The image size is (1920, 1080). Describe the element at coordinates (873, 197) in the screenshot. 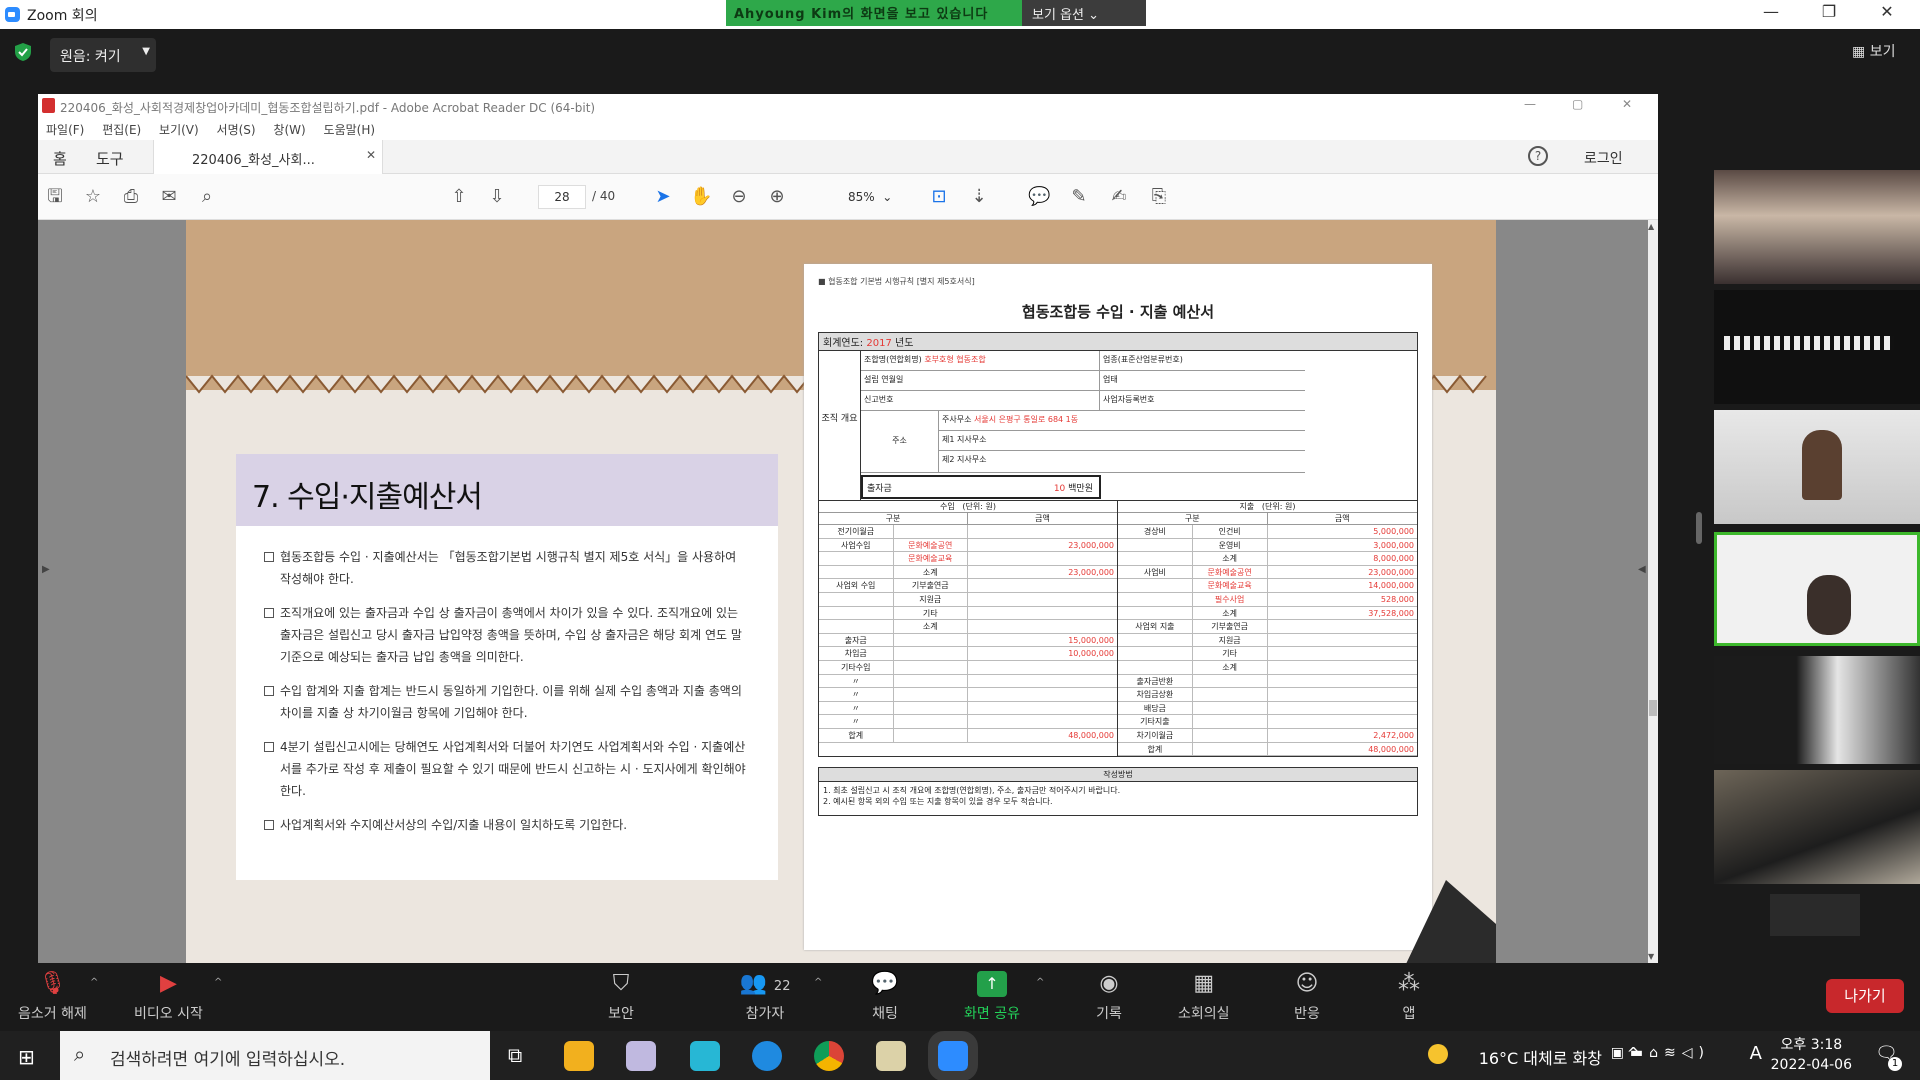

I see `zoom-select: 85% ⌄` at that location.